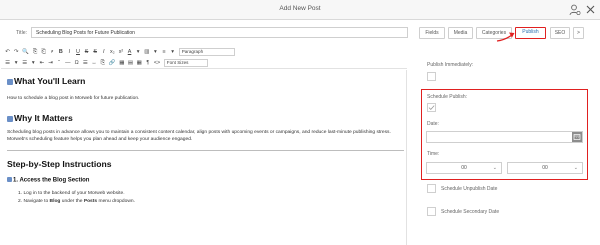  I want to click on schedule-publish-label: Schedule Publish:, so click(447, 97).